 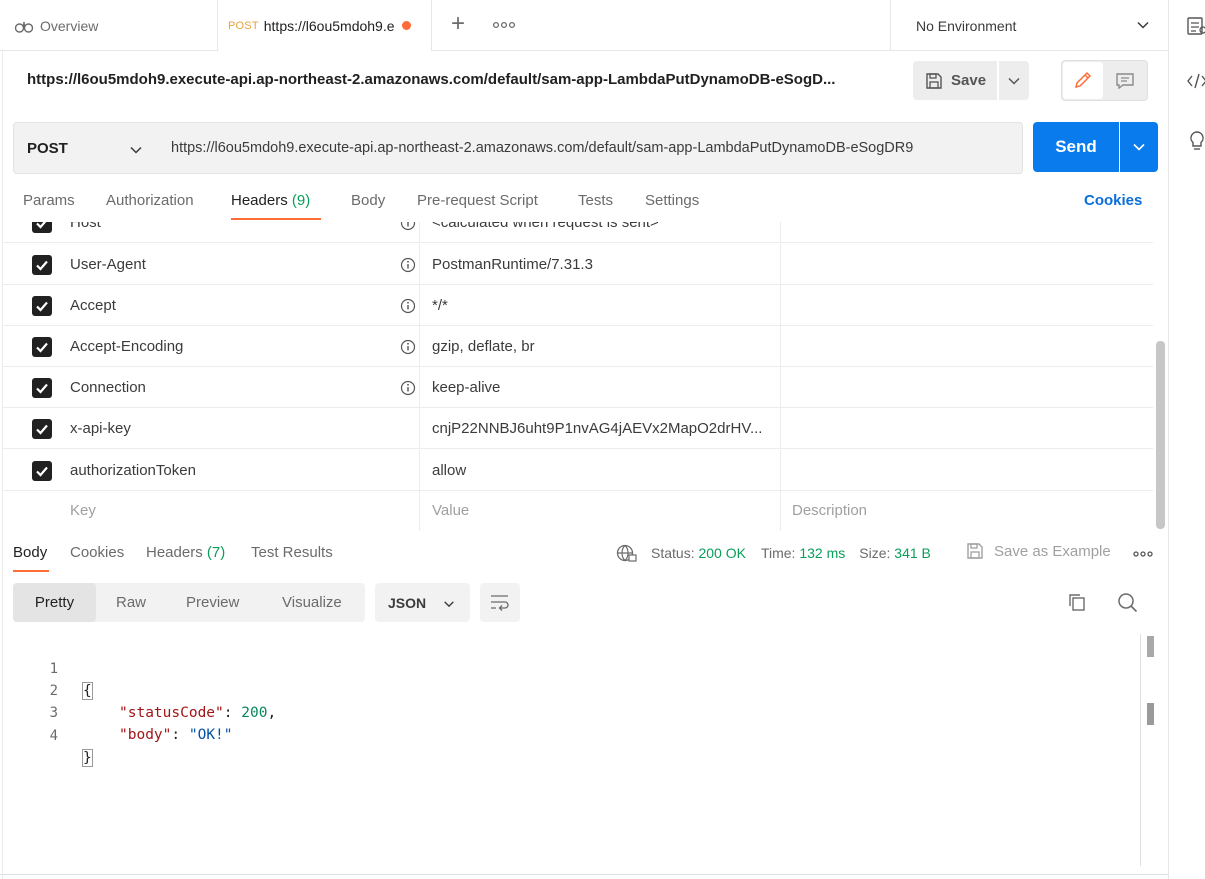 I want to click on save-button: Save, so click(x=955, y=80).